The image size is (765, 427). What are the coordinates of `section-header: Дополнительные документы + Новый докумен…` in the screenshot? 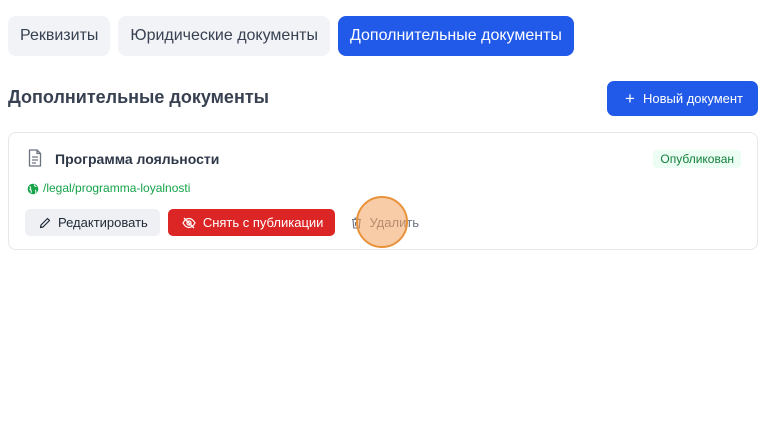 It's located at (383, 98).